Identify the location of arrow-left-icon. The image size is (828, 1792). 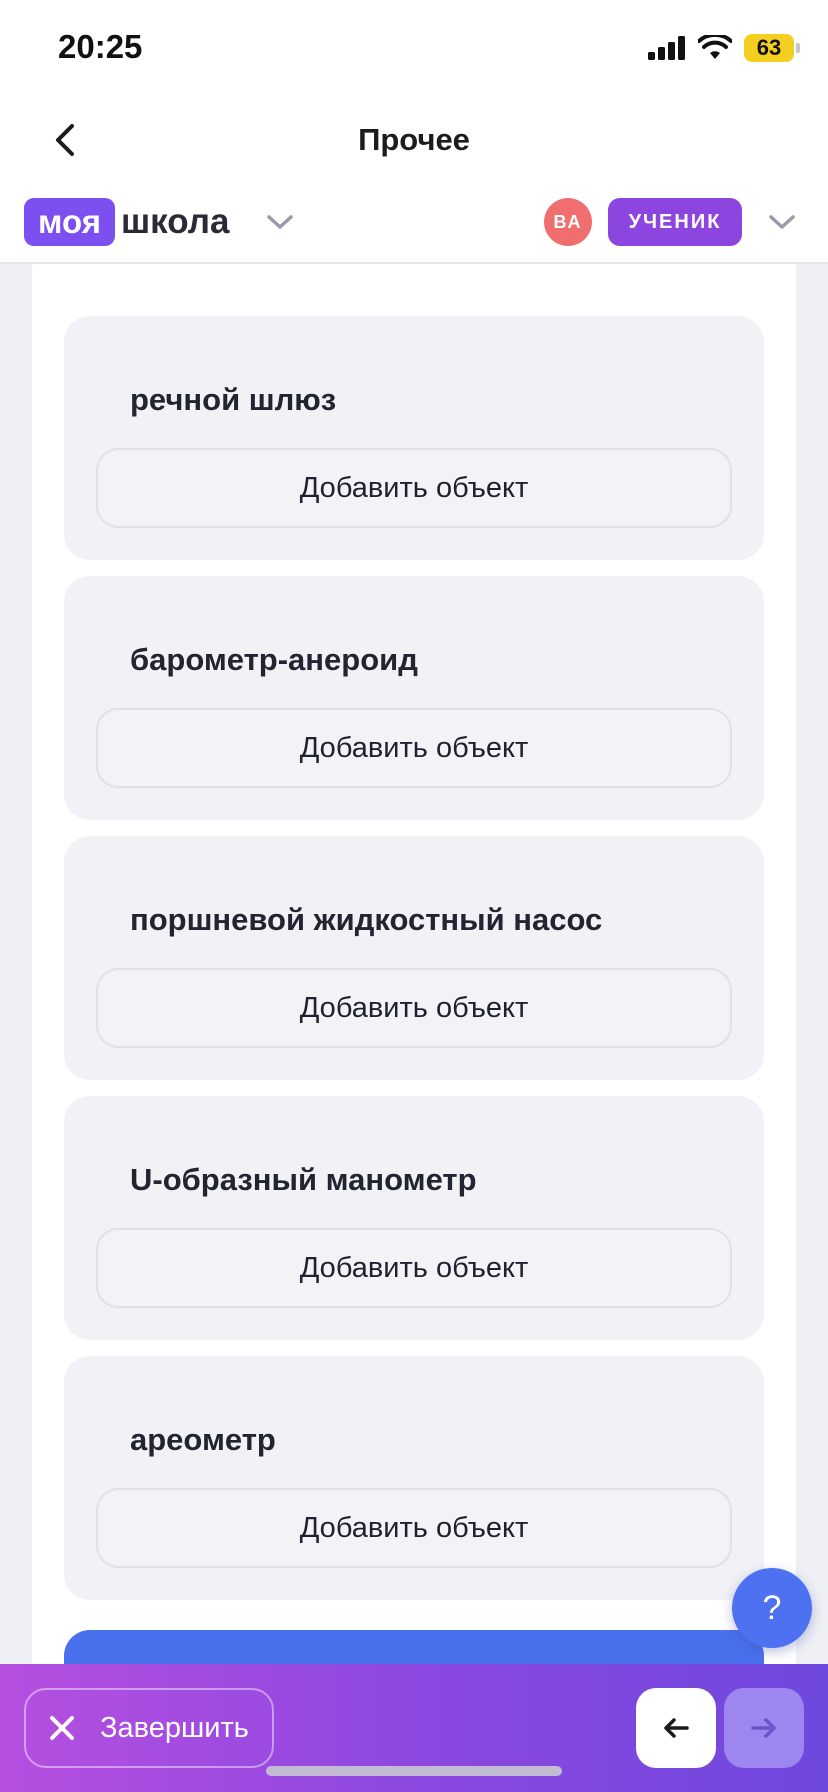
(676, 1728).